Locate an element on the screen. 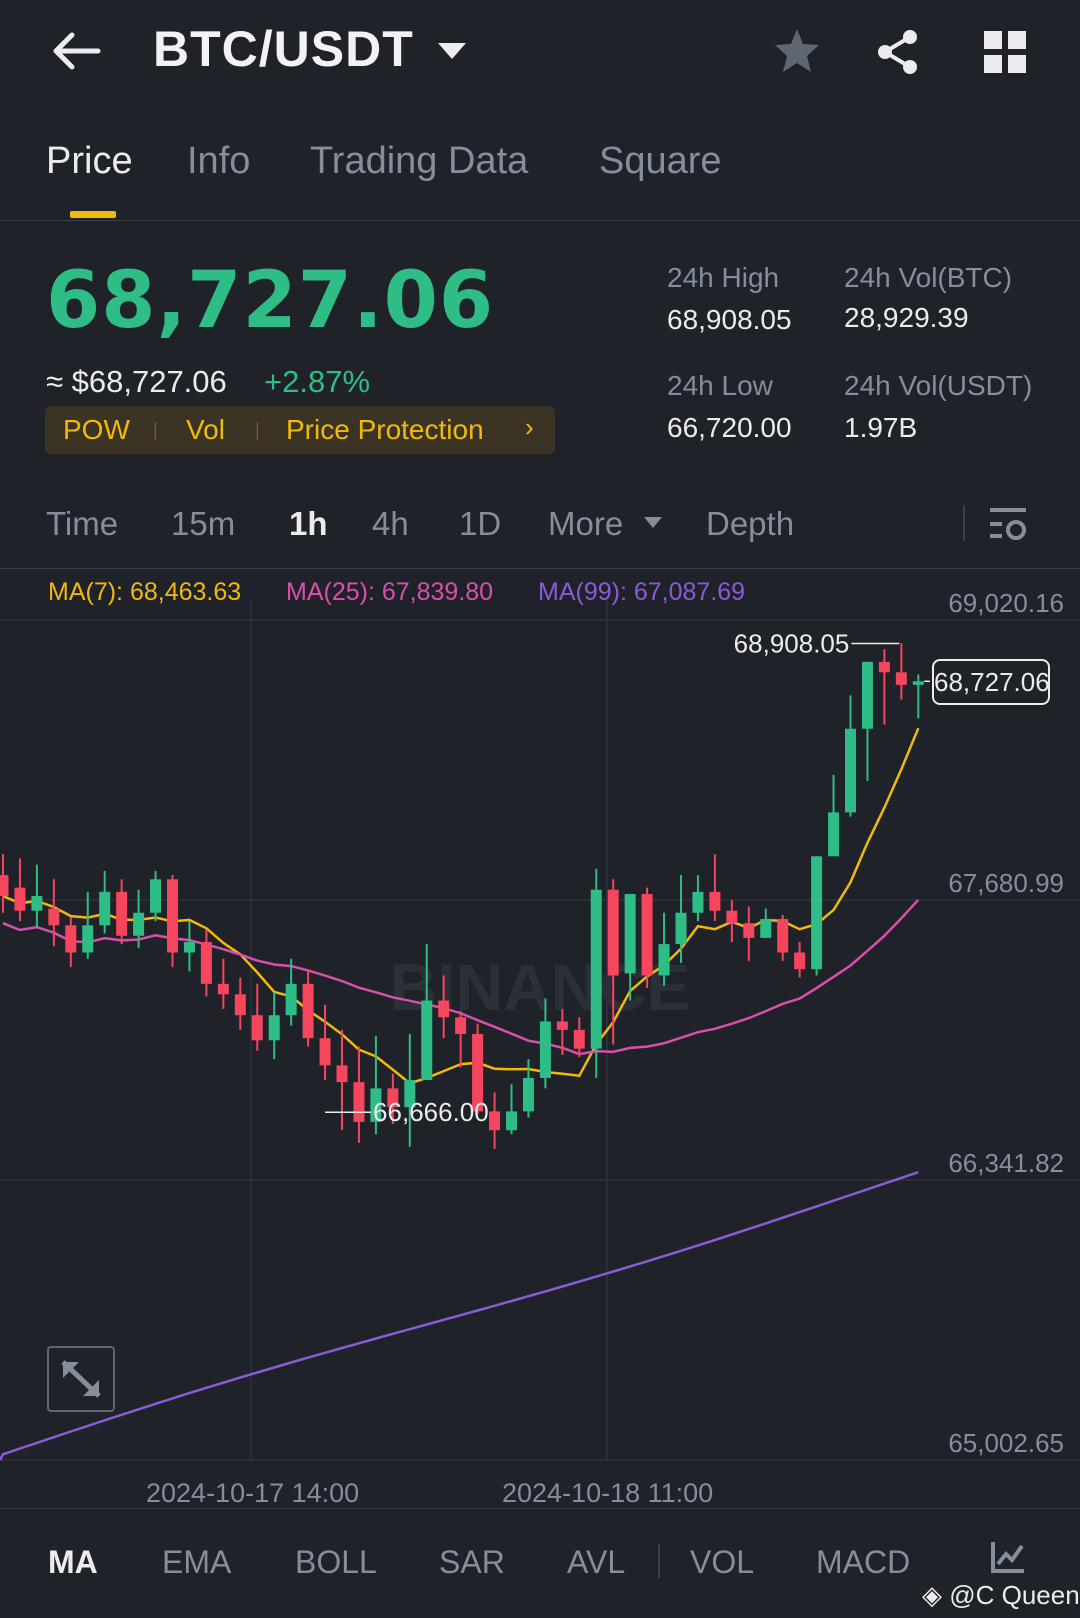 This screenshot has height=1618, width=1080. tf-time: Time is located at coordinates (82, 524).